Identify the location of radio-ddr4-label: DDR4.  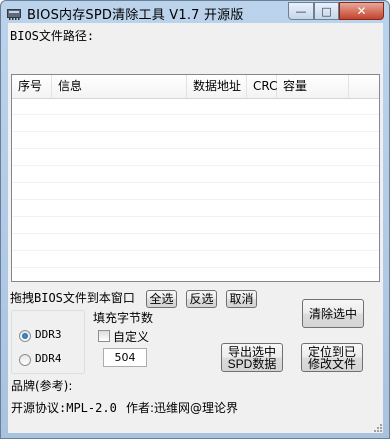
(48, 358).